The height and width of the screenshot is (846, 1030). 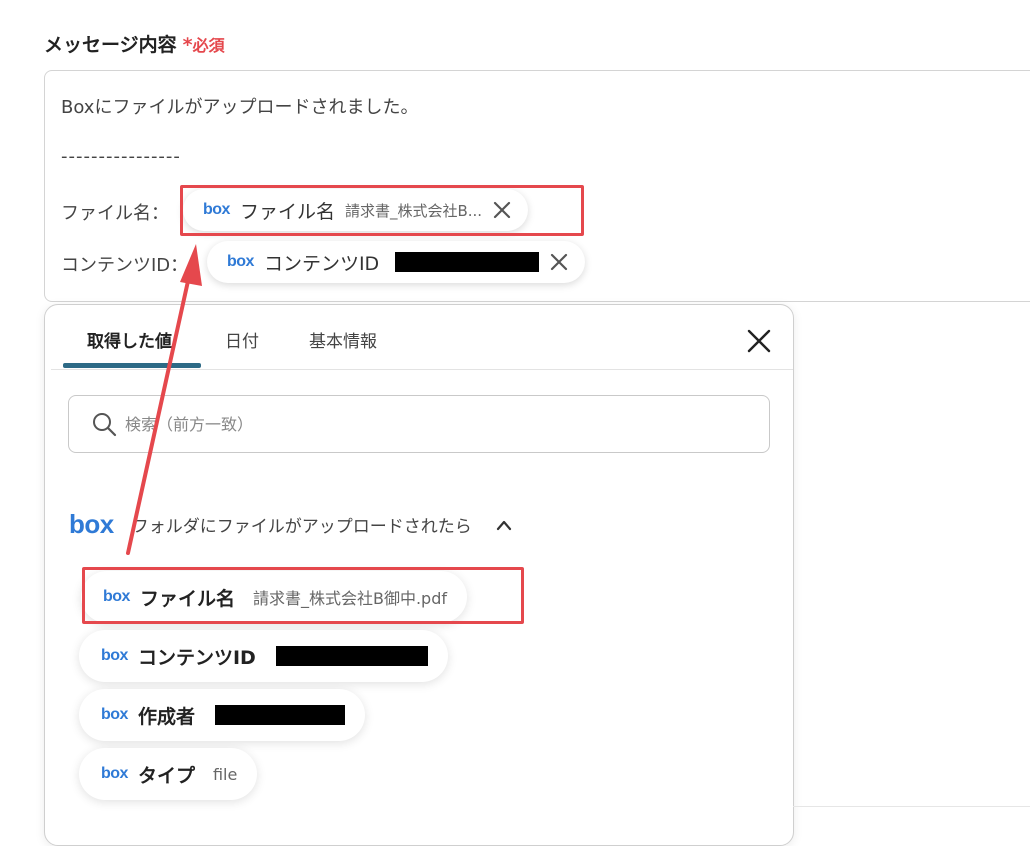 What do you see at coordinates (301, 527) in the screenshot?
I see `group-title: フォルダにファイルがアップロードされたら` at bounding box center [301, 527].